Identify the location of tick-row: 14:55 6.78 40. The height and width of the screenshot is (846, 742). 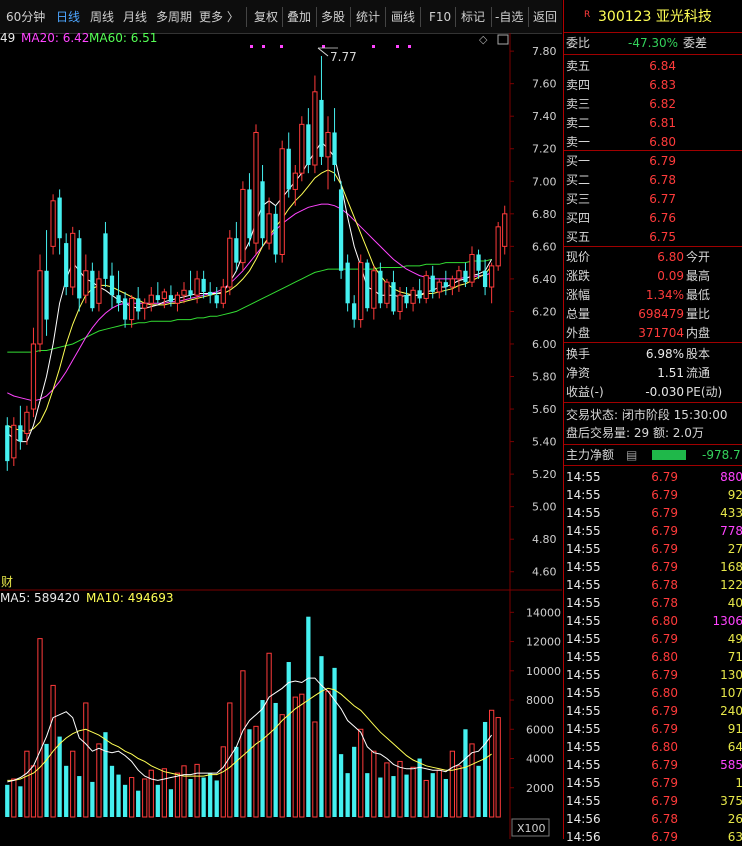
(654, 603).